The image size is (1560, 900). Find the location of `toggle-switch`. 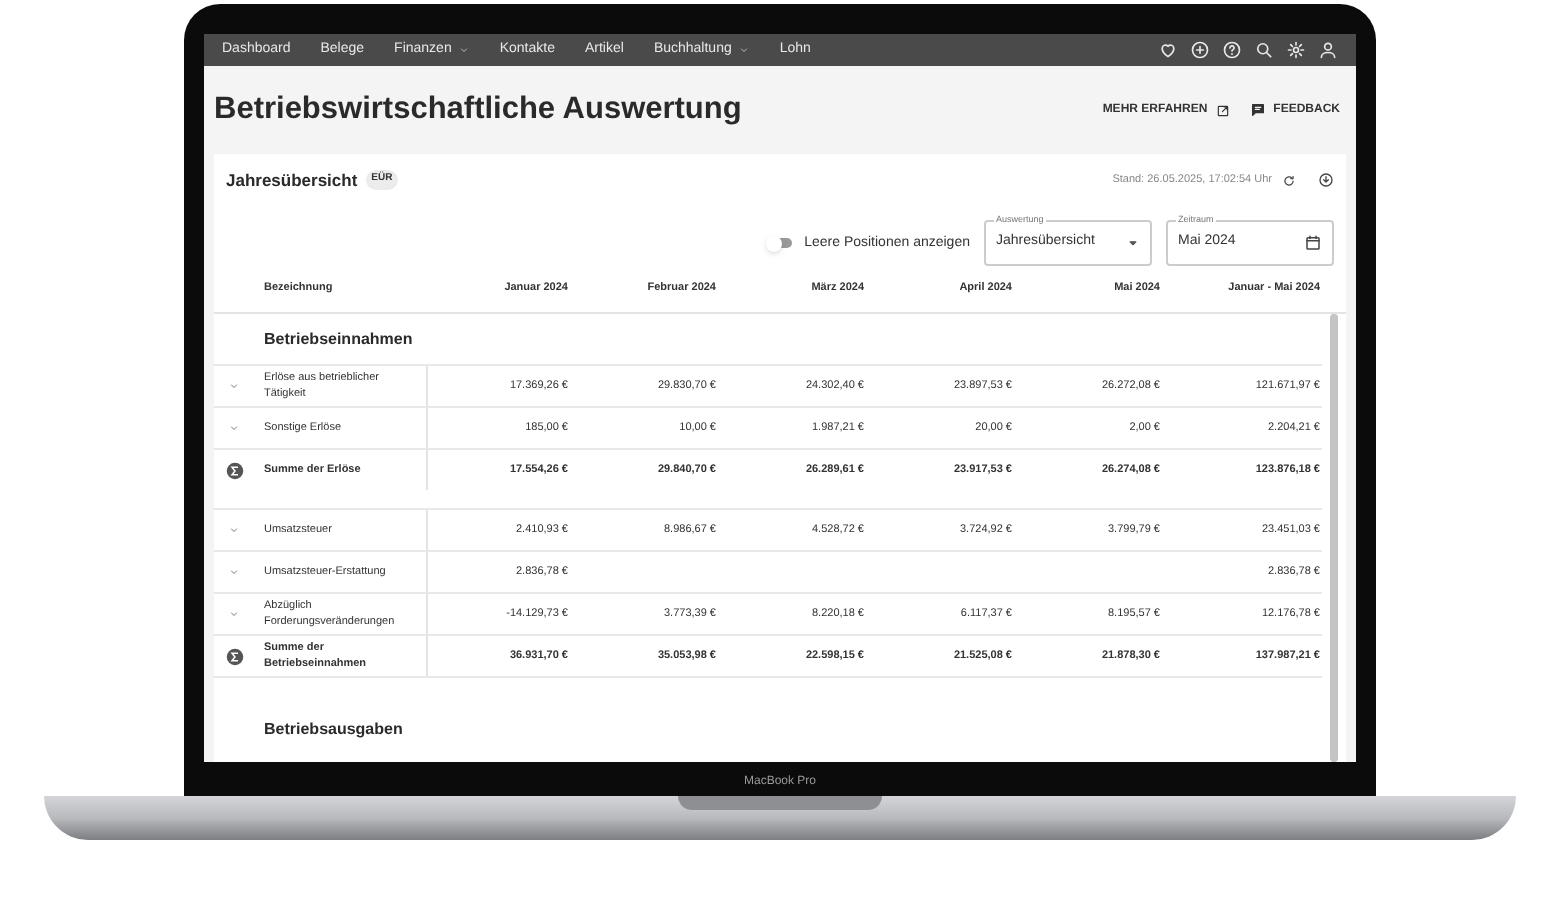

toggle-switch is located at coordinates (780, 243).